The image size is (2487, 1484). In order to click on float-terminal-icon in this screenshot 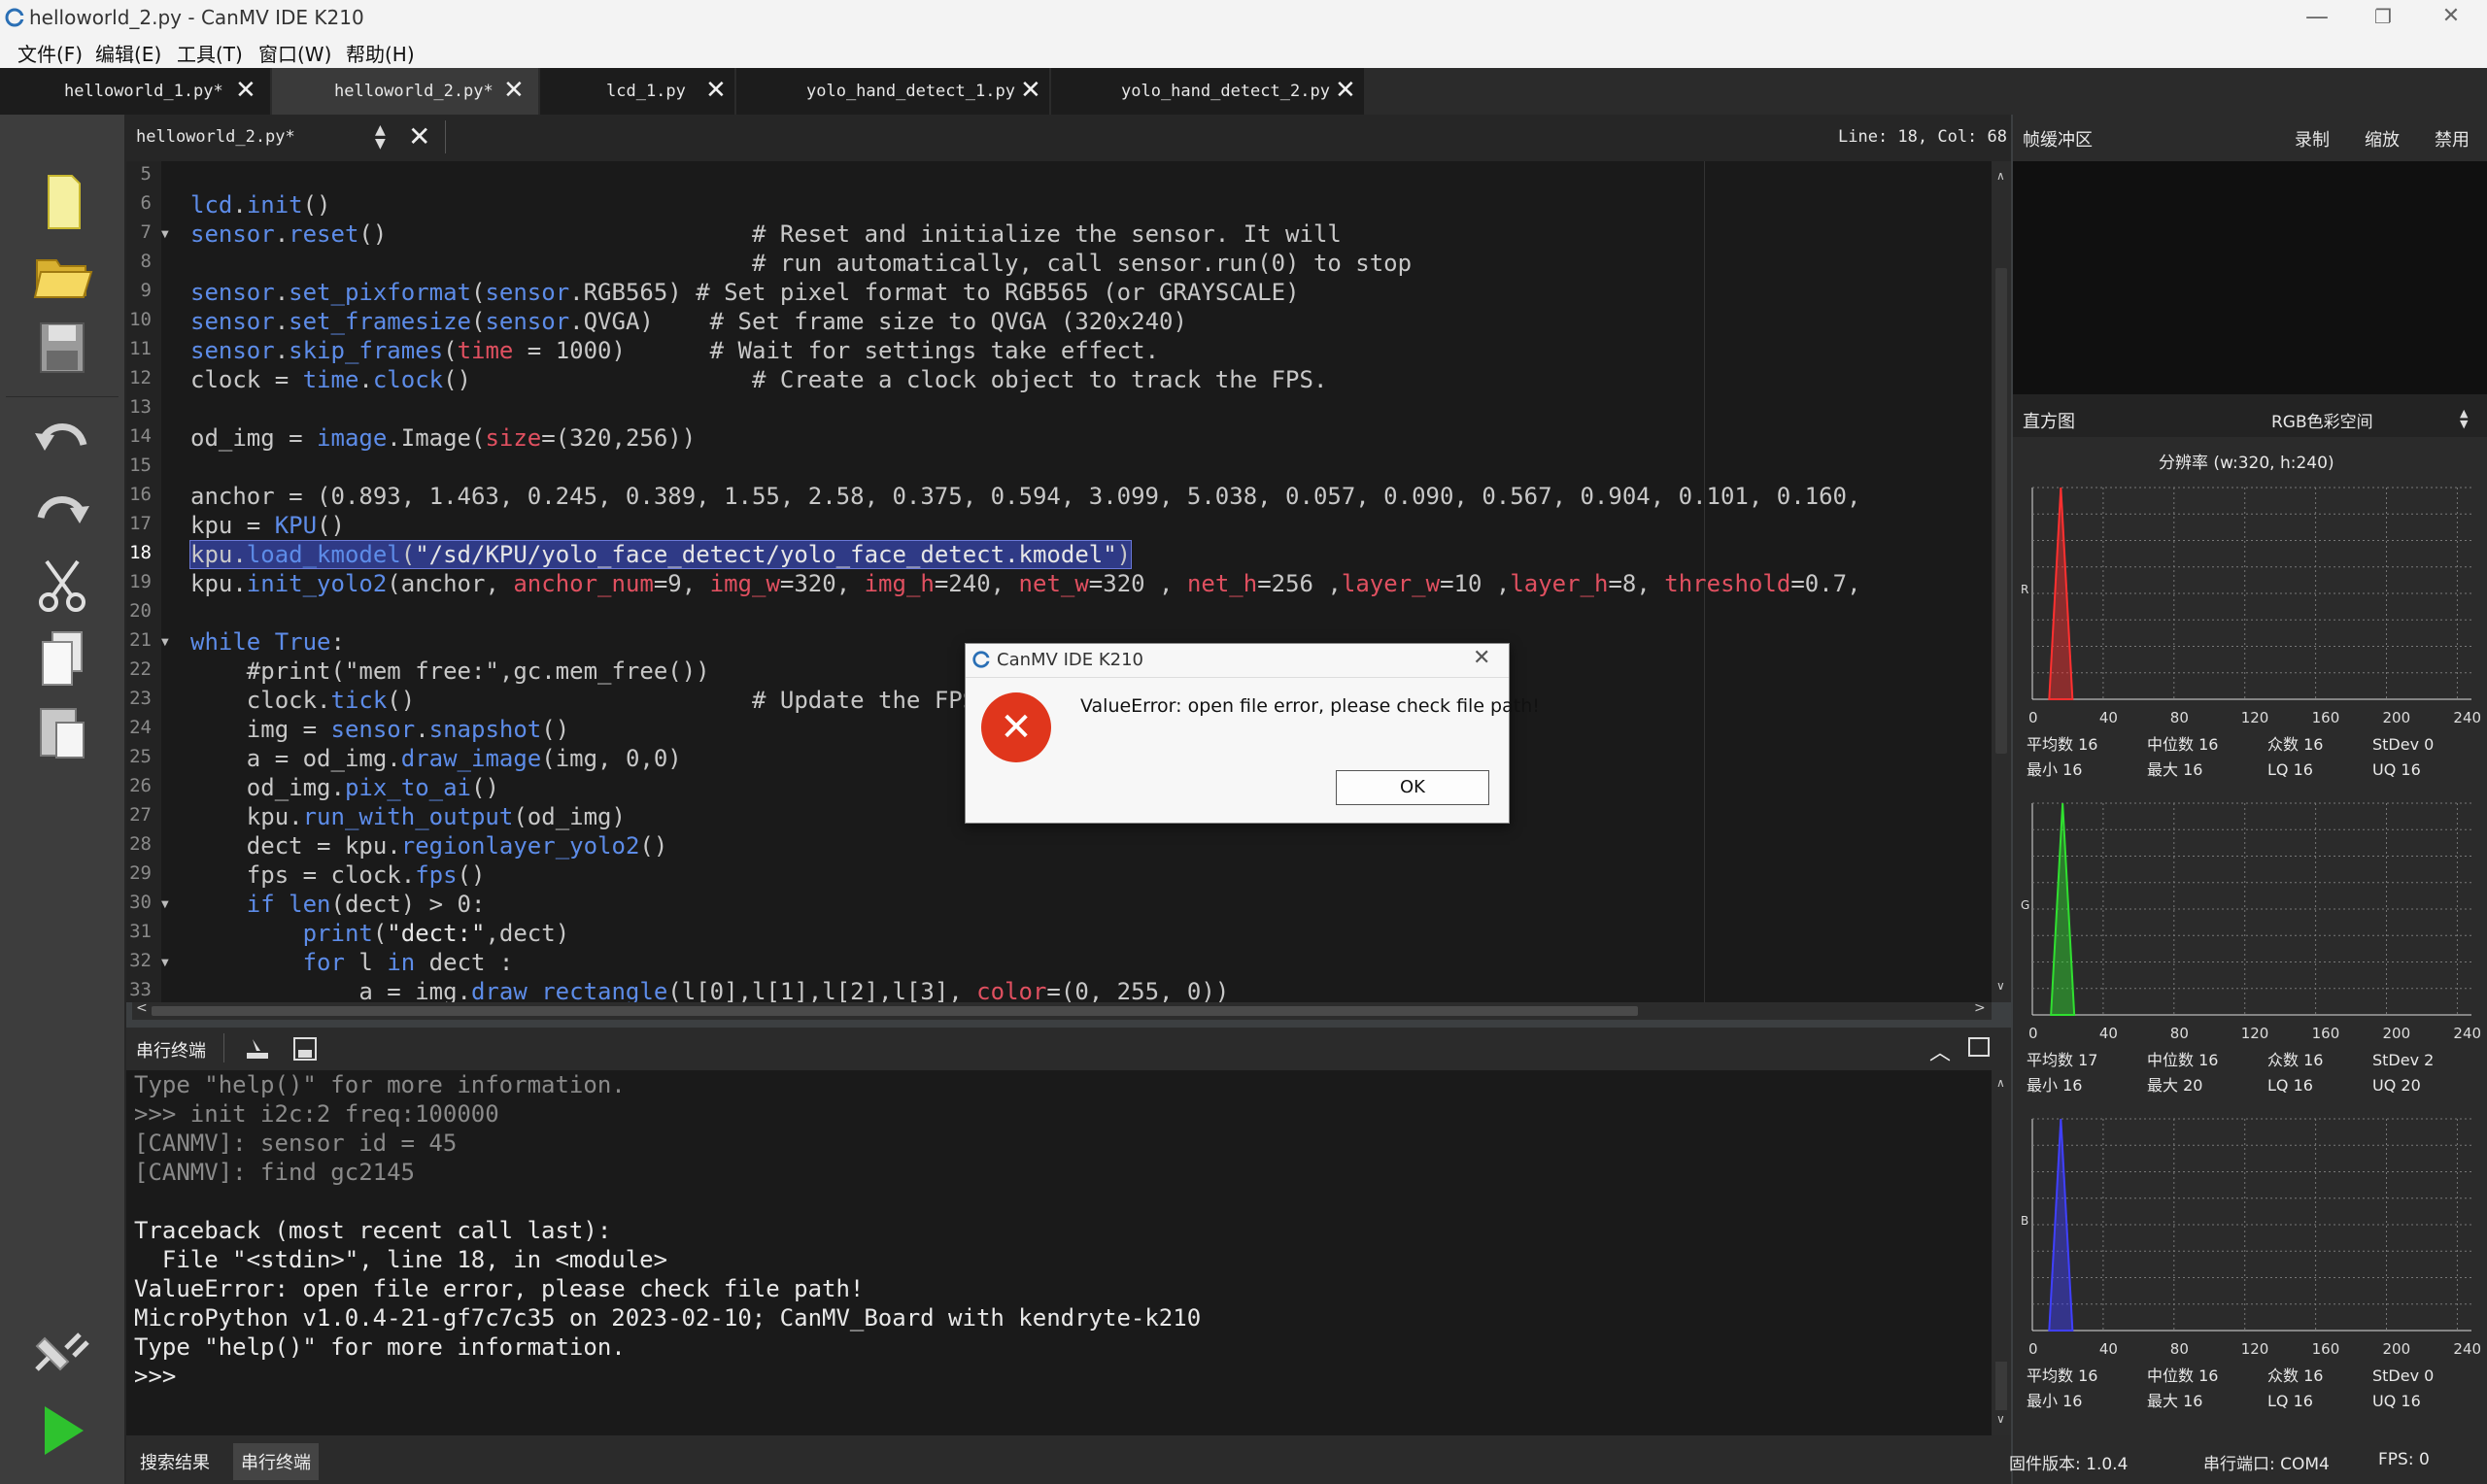, I will do `click(1979, 1047)`.